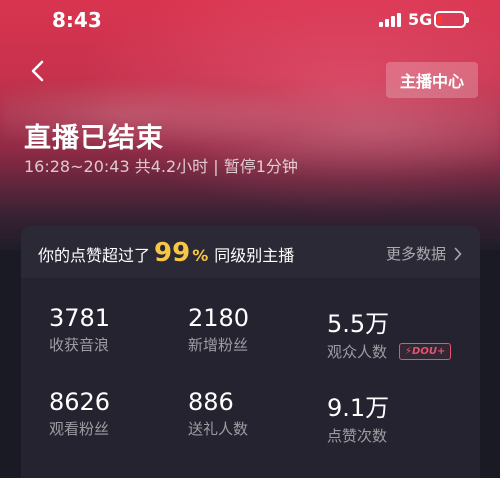 The width and height of the screenshot is (500, 478). Describe the element at coordinates (440, 19) in the screenshot. I see `battery-level` at that location.